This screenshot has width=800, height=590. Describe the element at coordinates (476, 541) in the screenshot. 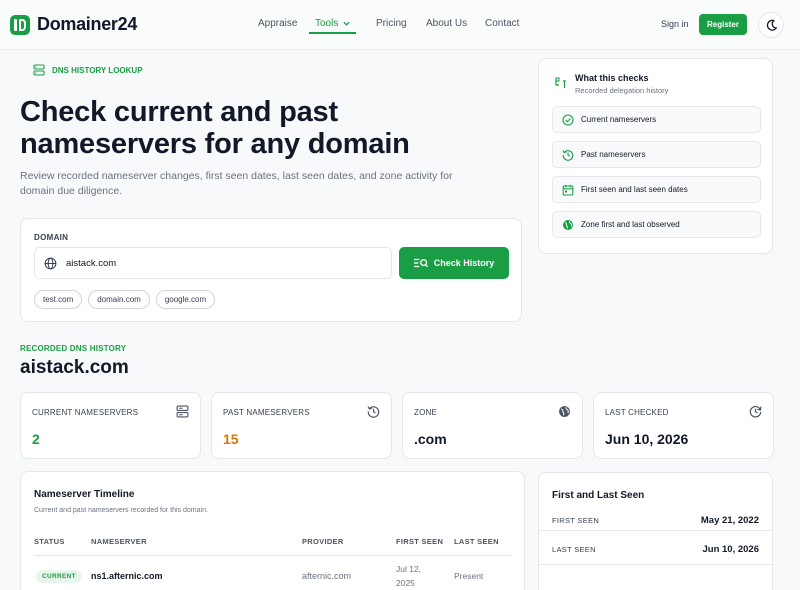

I see `col-last-seen: LAST SEEN` at that location.